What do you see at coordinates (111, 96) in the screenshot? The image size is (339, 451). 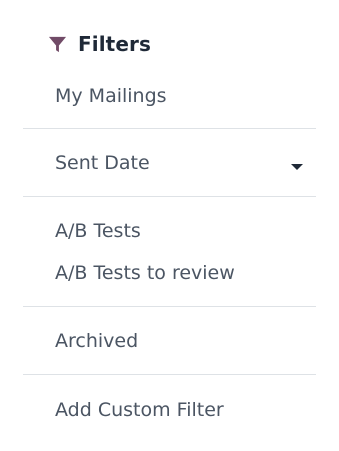 I see `filter-my-mailings: My Mailings` at bounding box center [111, 96].